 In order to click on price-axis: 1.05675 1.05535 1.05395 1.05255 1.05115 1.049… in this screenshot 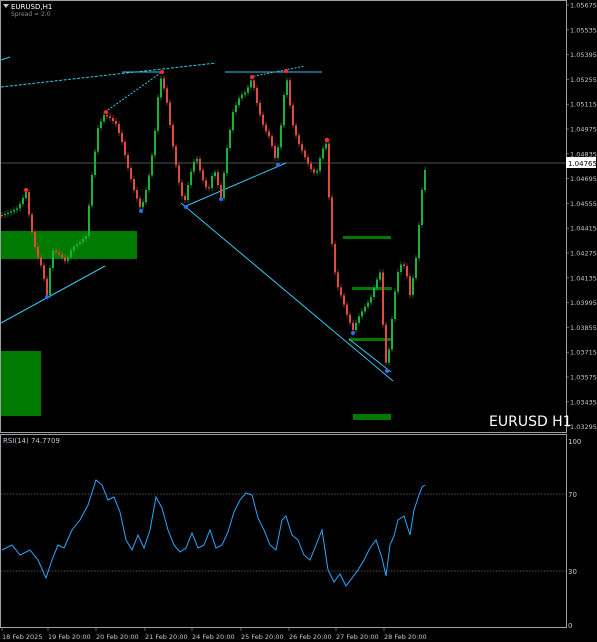, I will do `click(581, 216)`.